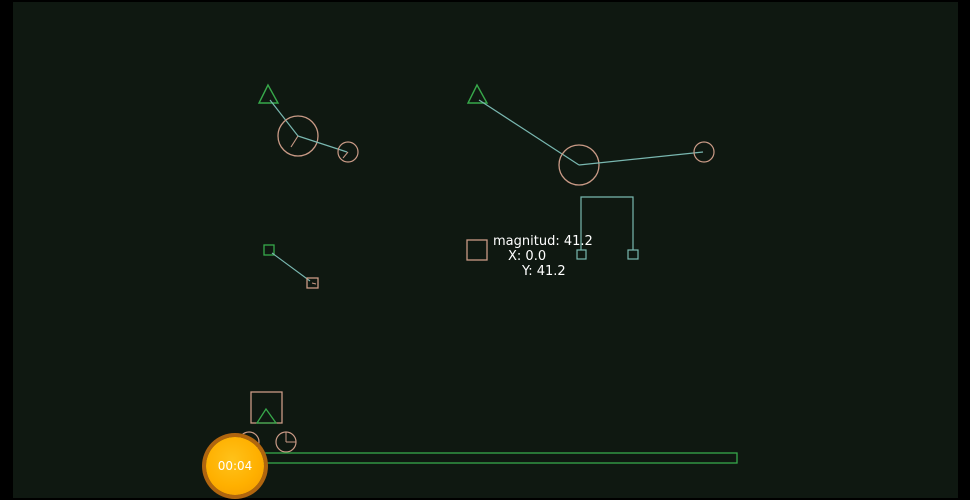 The image size is (970, 500). I want to click on spring-link, so click(291, 267).